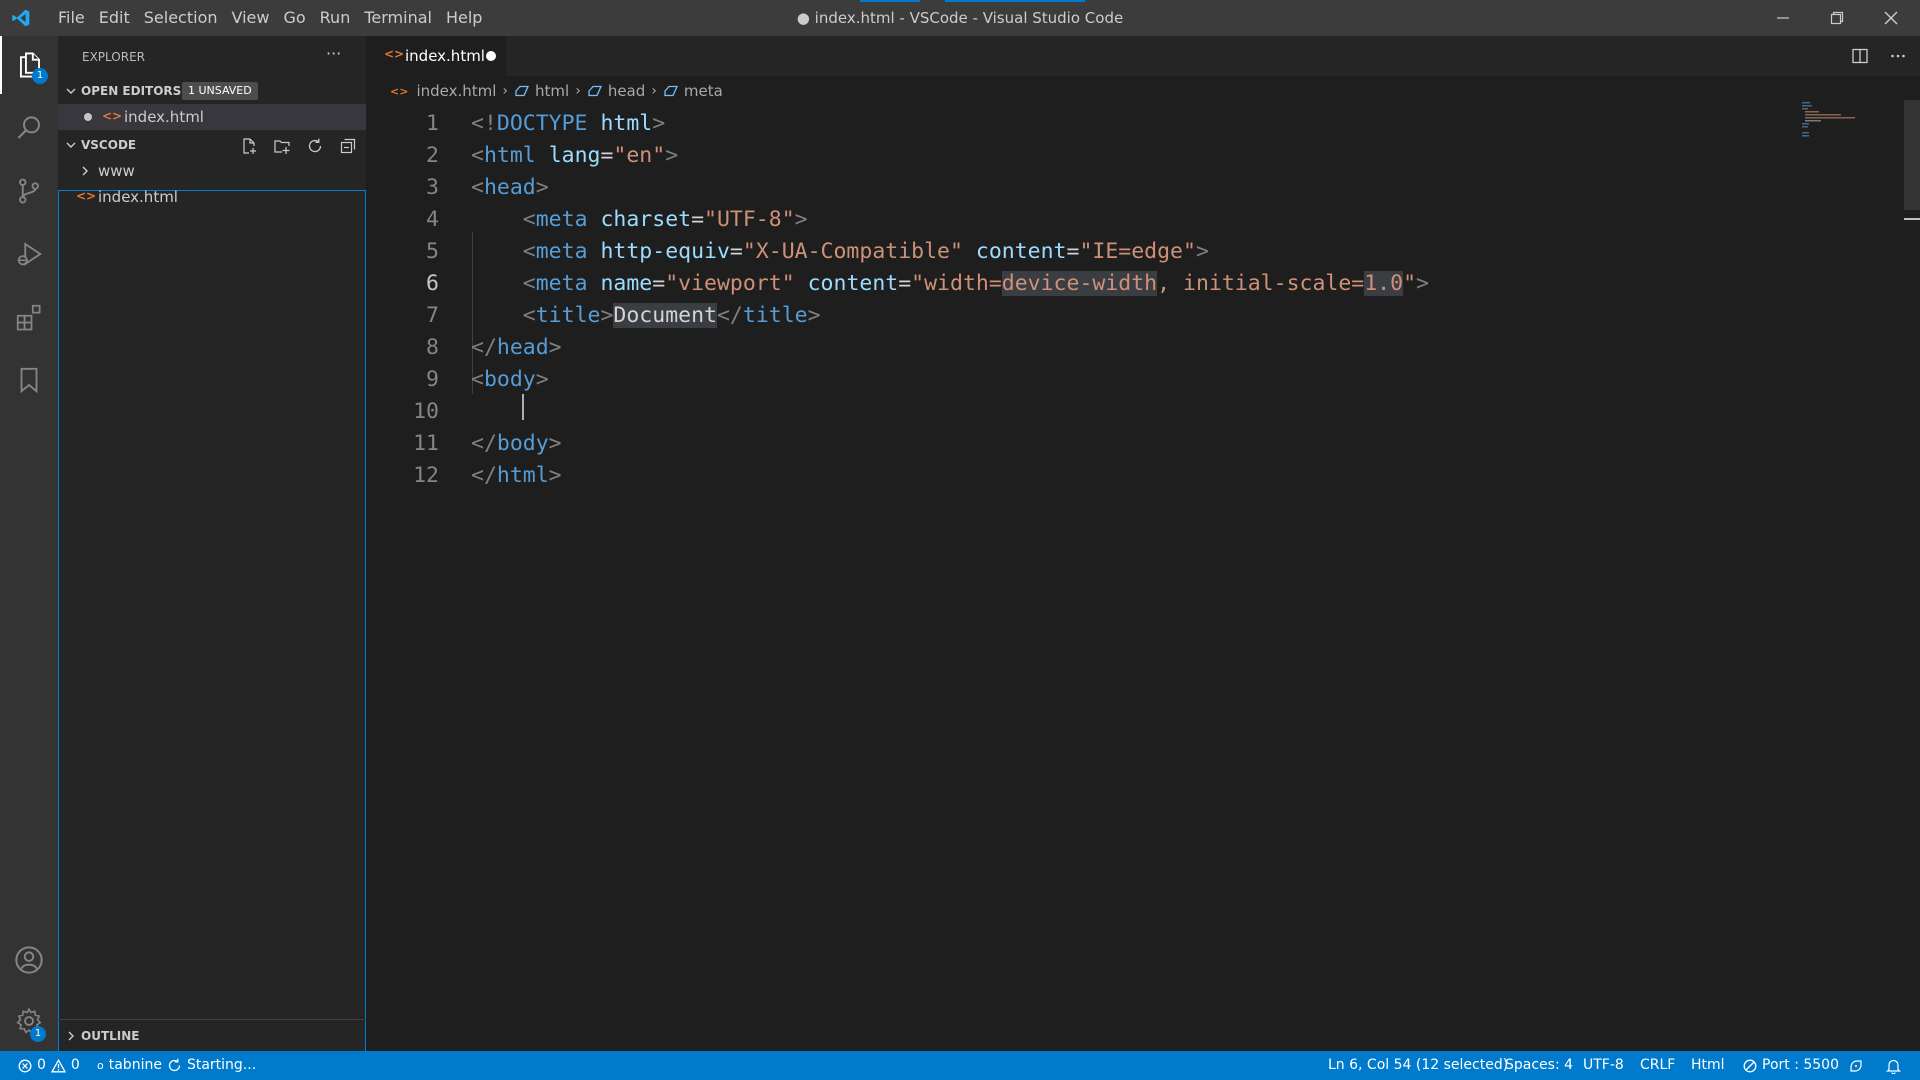  What do you see at coordinates (516, 475) in the screenshot?
I see `line-text: </html>` at bounding box center [516, 475].